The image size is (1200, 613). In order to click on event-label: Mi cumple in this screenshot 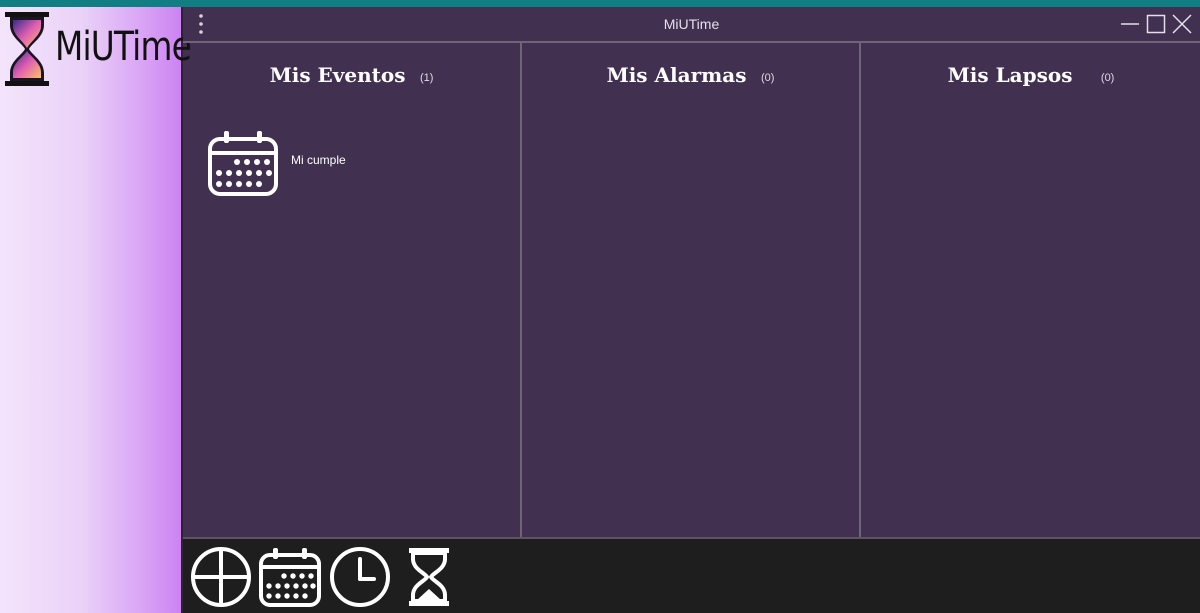, I will do `click(318, 160)`.